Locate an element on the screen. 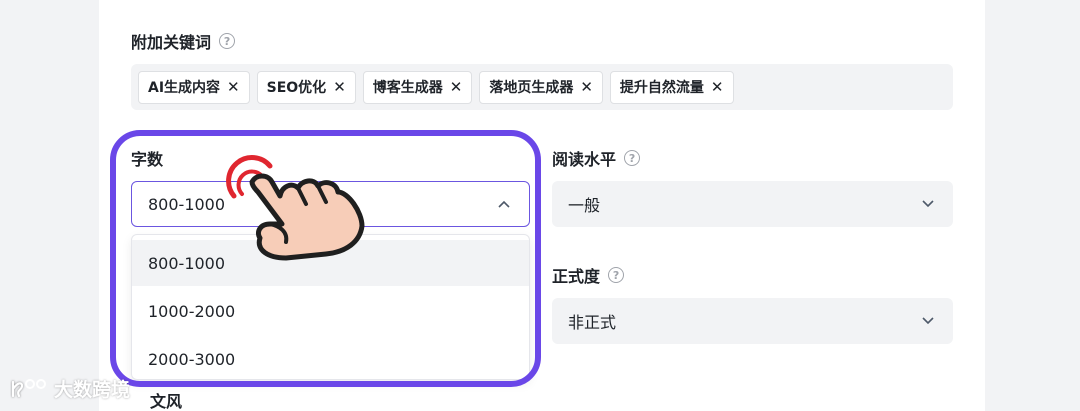 The width and height of the screenshot is (1080, 411). watermark: 大数跨境 is located at coordinates (70, 388).